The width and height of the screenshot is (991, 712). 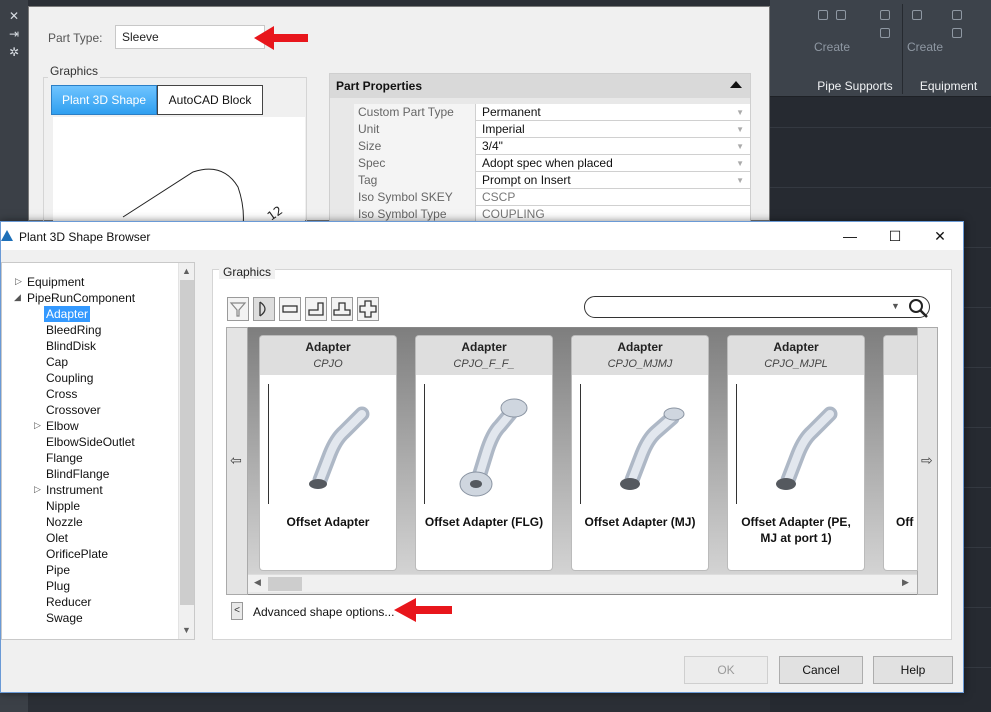 What do you see at coordinates (104, 100) in the screenshot?
I see `tab-plant-3d-shape: Plant 3D Shape` at bounding box center [104, 100].